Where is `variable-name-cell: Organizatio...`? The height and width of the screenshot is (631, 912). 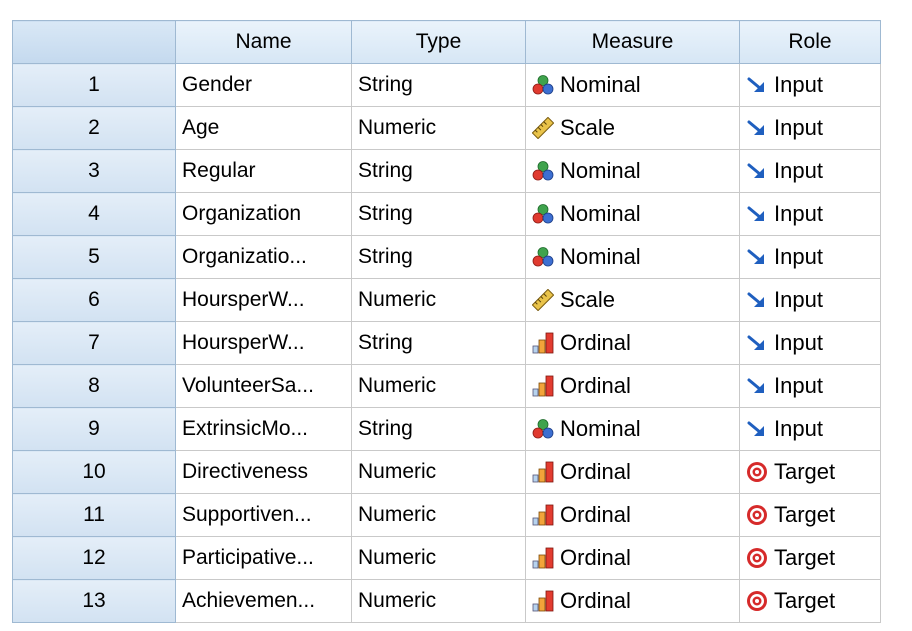
variable-name-cell: Organizatio... is located at coordinates (263, 257).